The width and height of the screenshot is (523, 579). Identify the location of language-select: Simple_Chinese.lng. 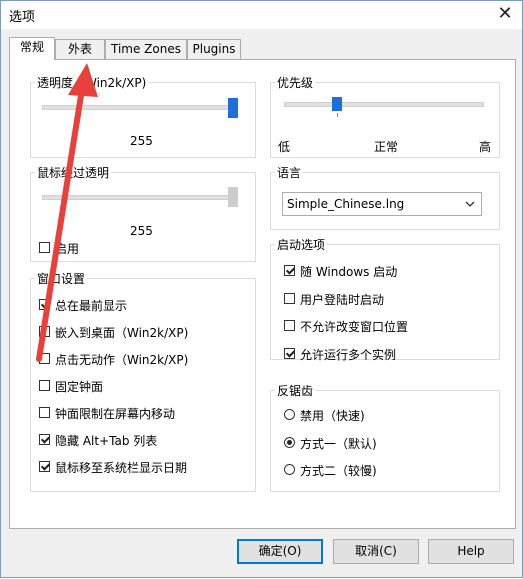
(382, 204).